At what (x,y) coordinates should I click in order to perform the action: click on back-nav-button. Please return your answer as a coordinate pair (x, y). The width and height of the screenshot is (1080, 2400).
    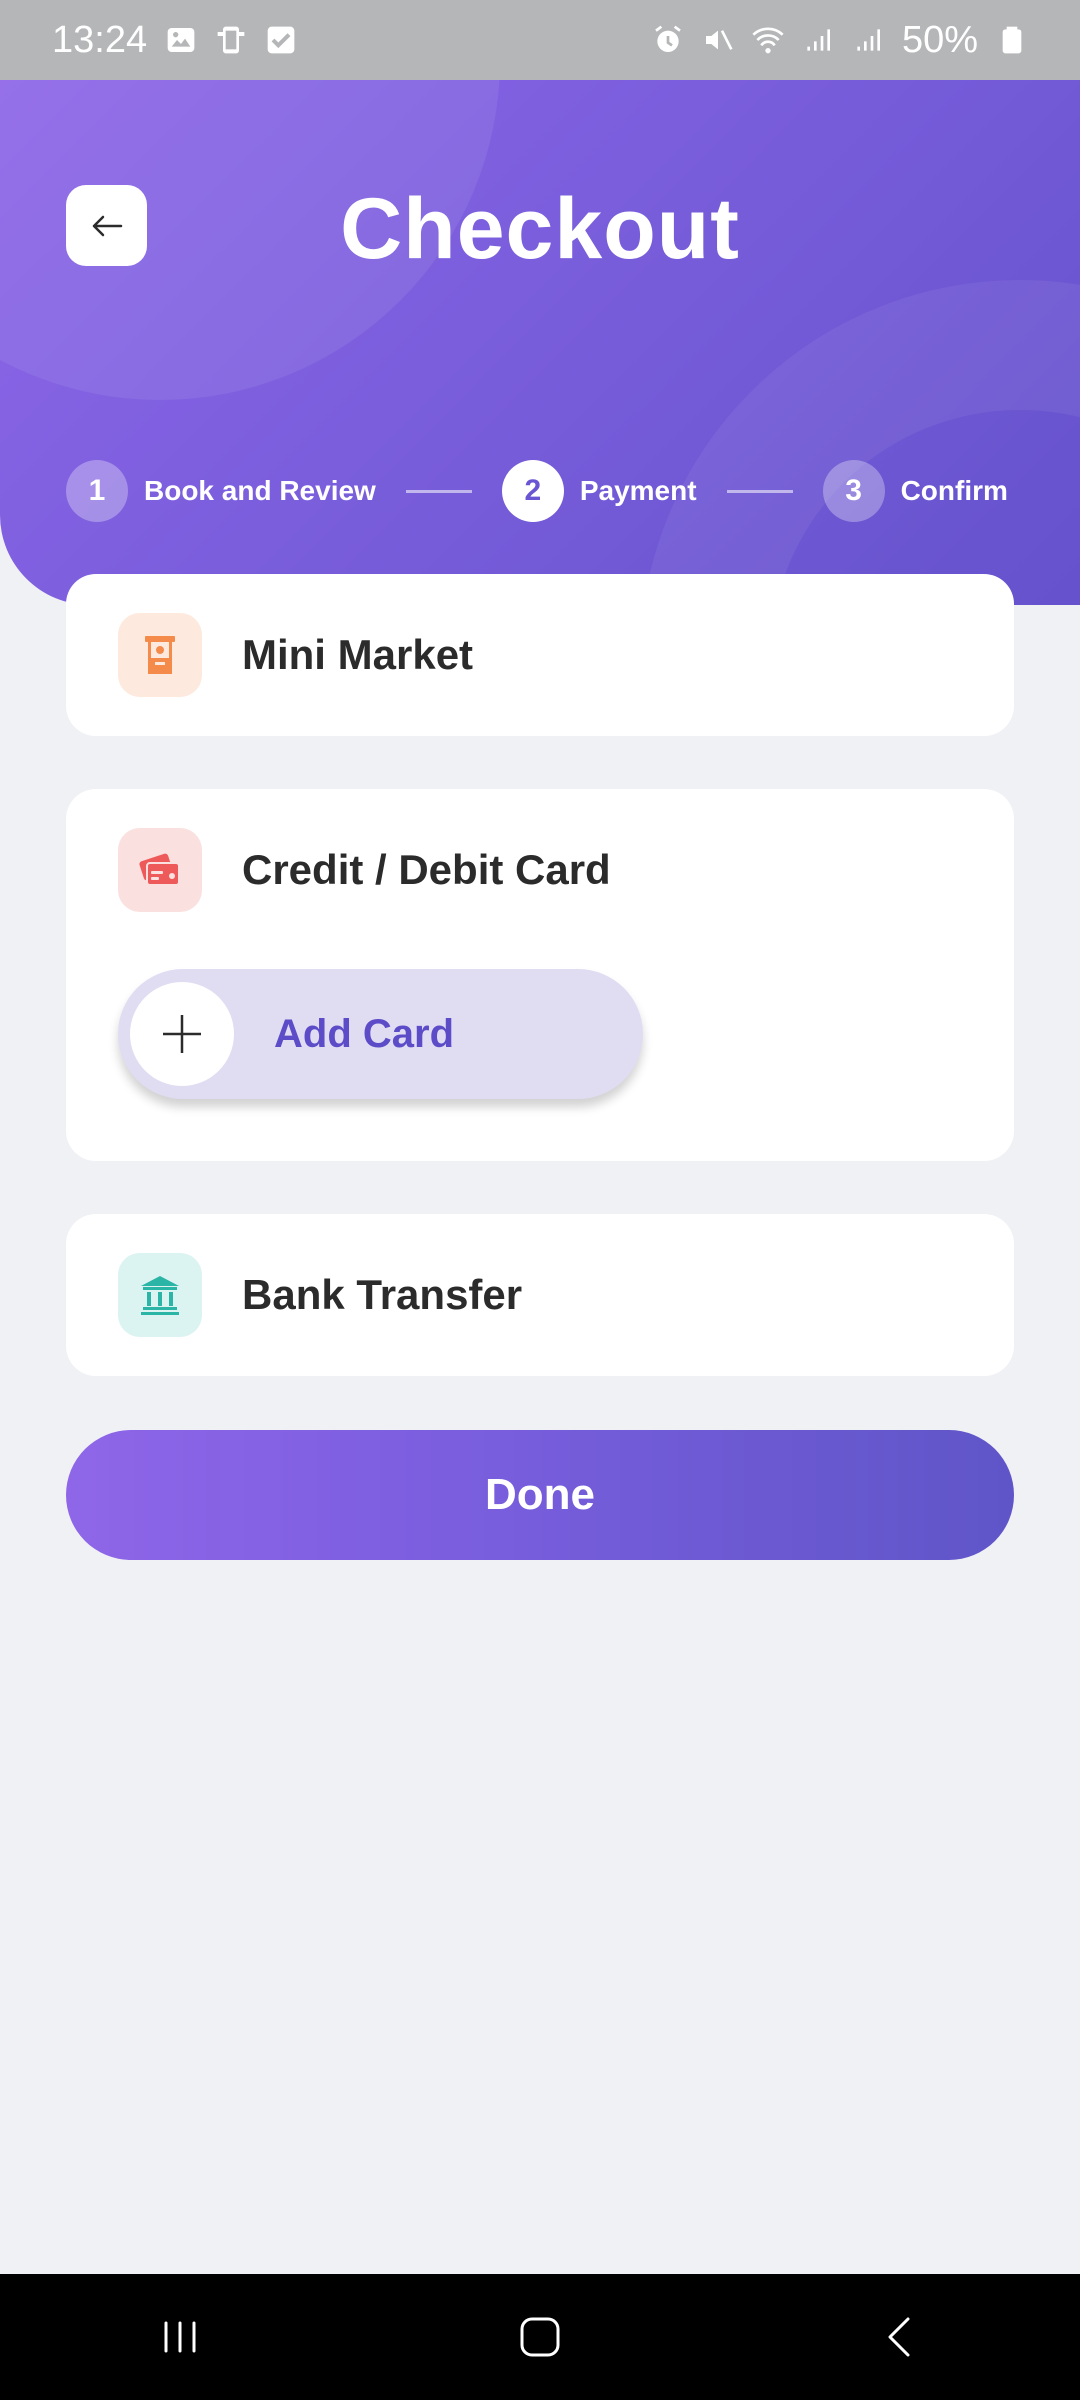
    Looking at the image, I should click on (900, 2337).